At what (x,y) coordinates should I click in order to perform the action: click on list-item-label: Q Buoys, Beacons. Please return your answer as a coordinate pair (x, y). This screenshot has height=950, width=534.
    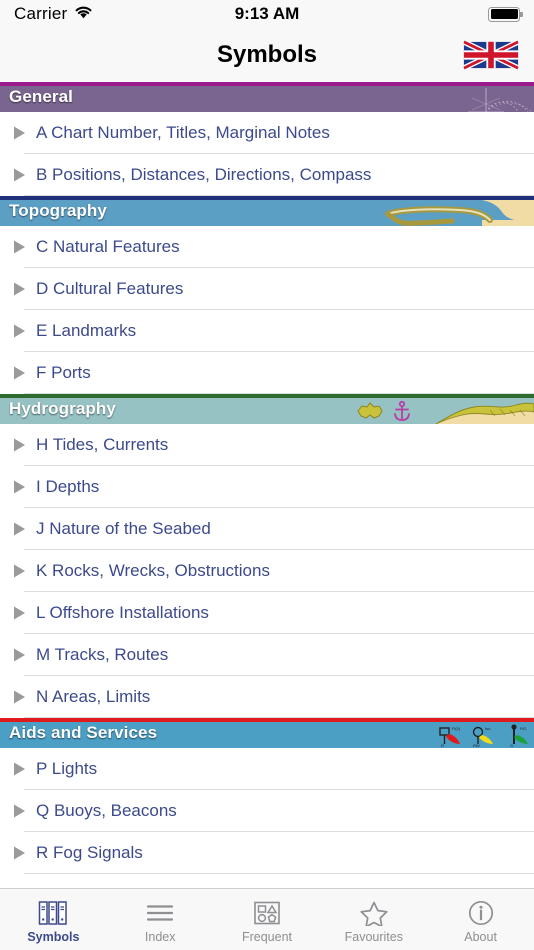
    Looking at the image, I should click on (106, 810).